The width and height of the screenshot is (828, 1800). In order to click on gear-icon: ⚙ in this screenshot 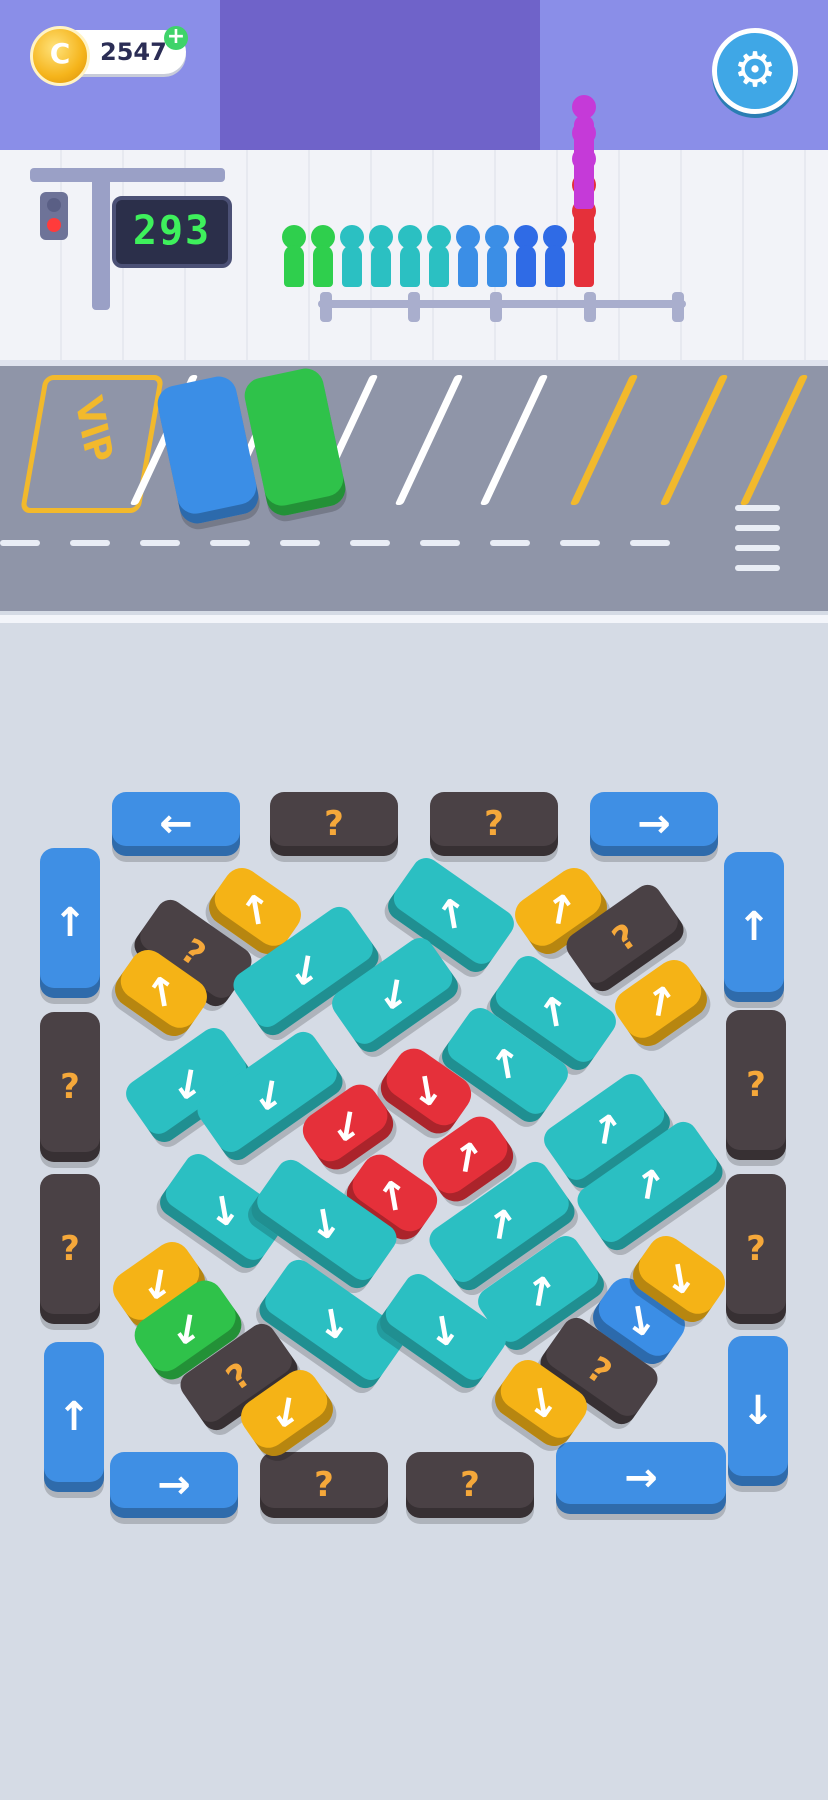, I will do `click(755, 70)`.